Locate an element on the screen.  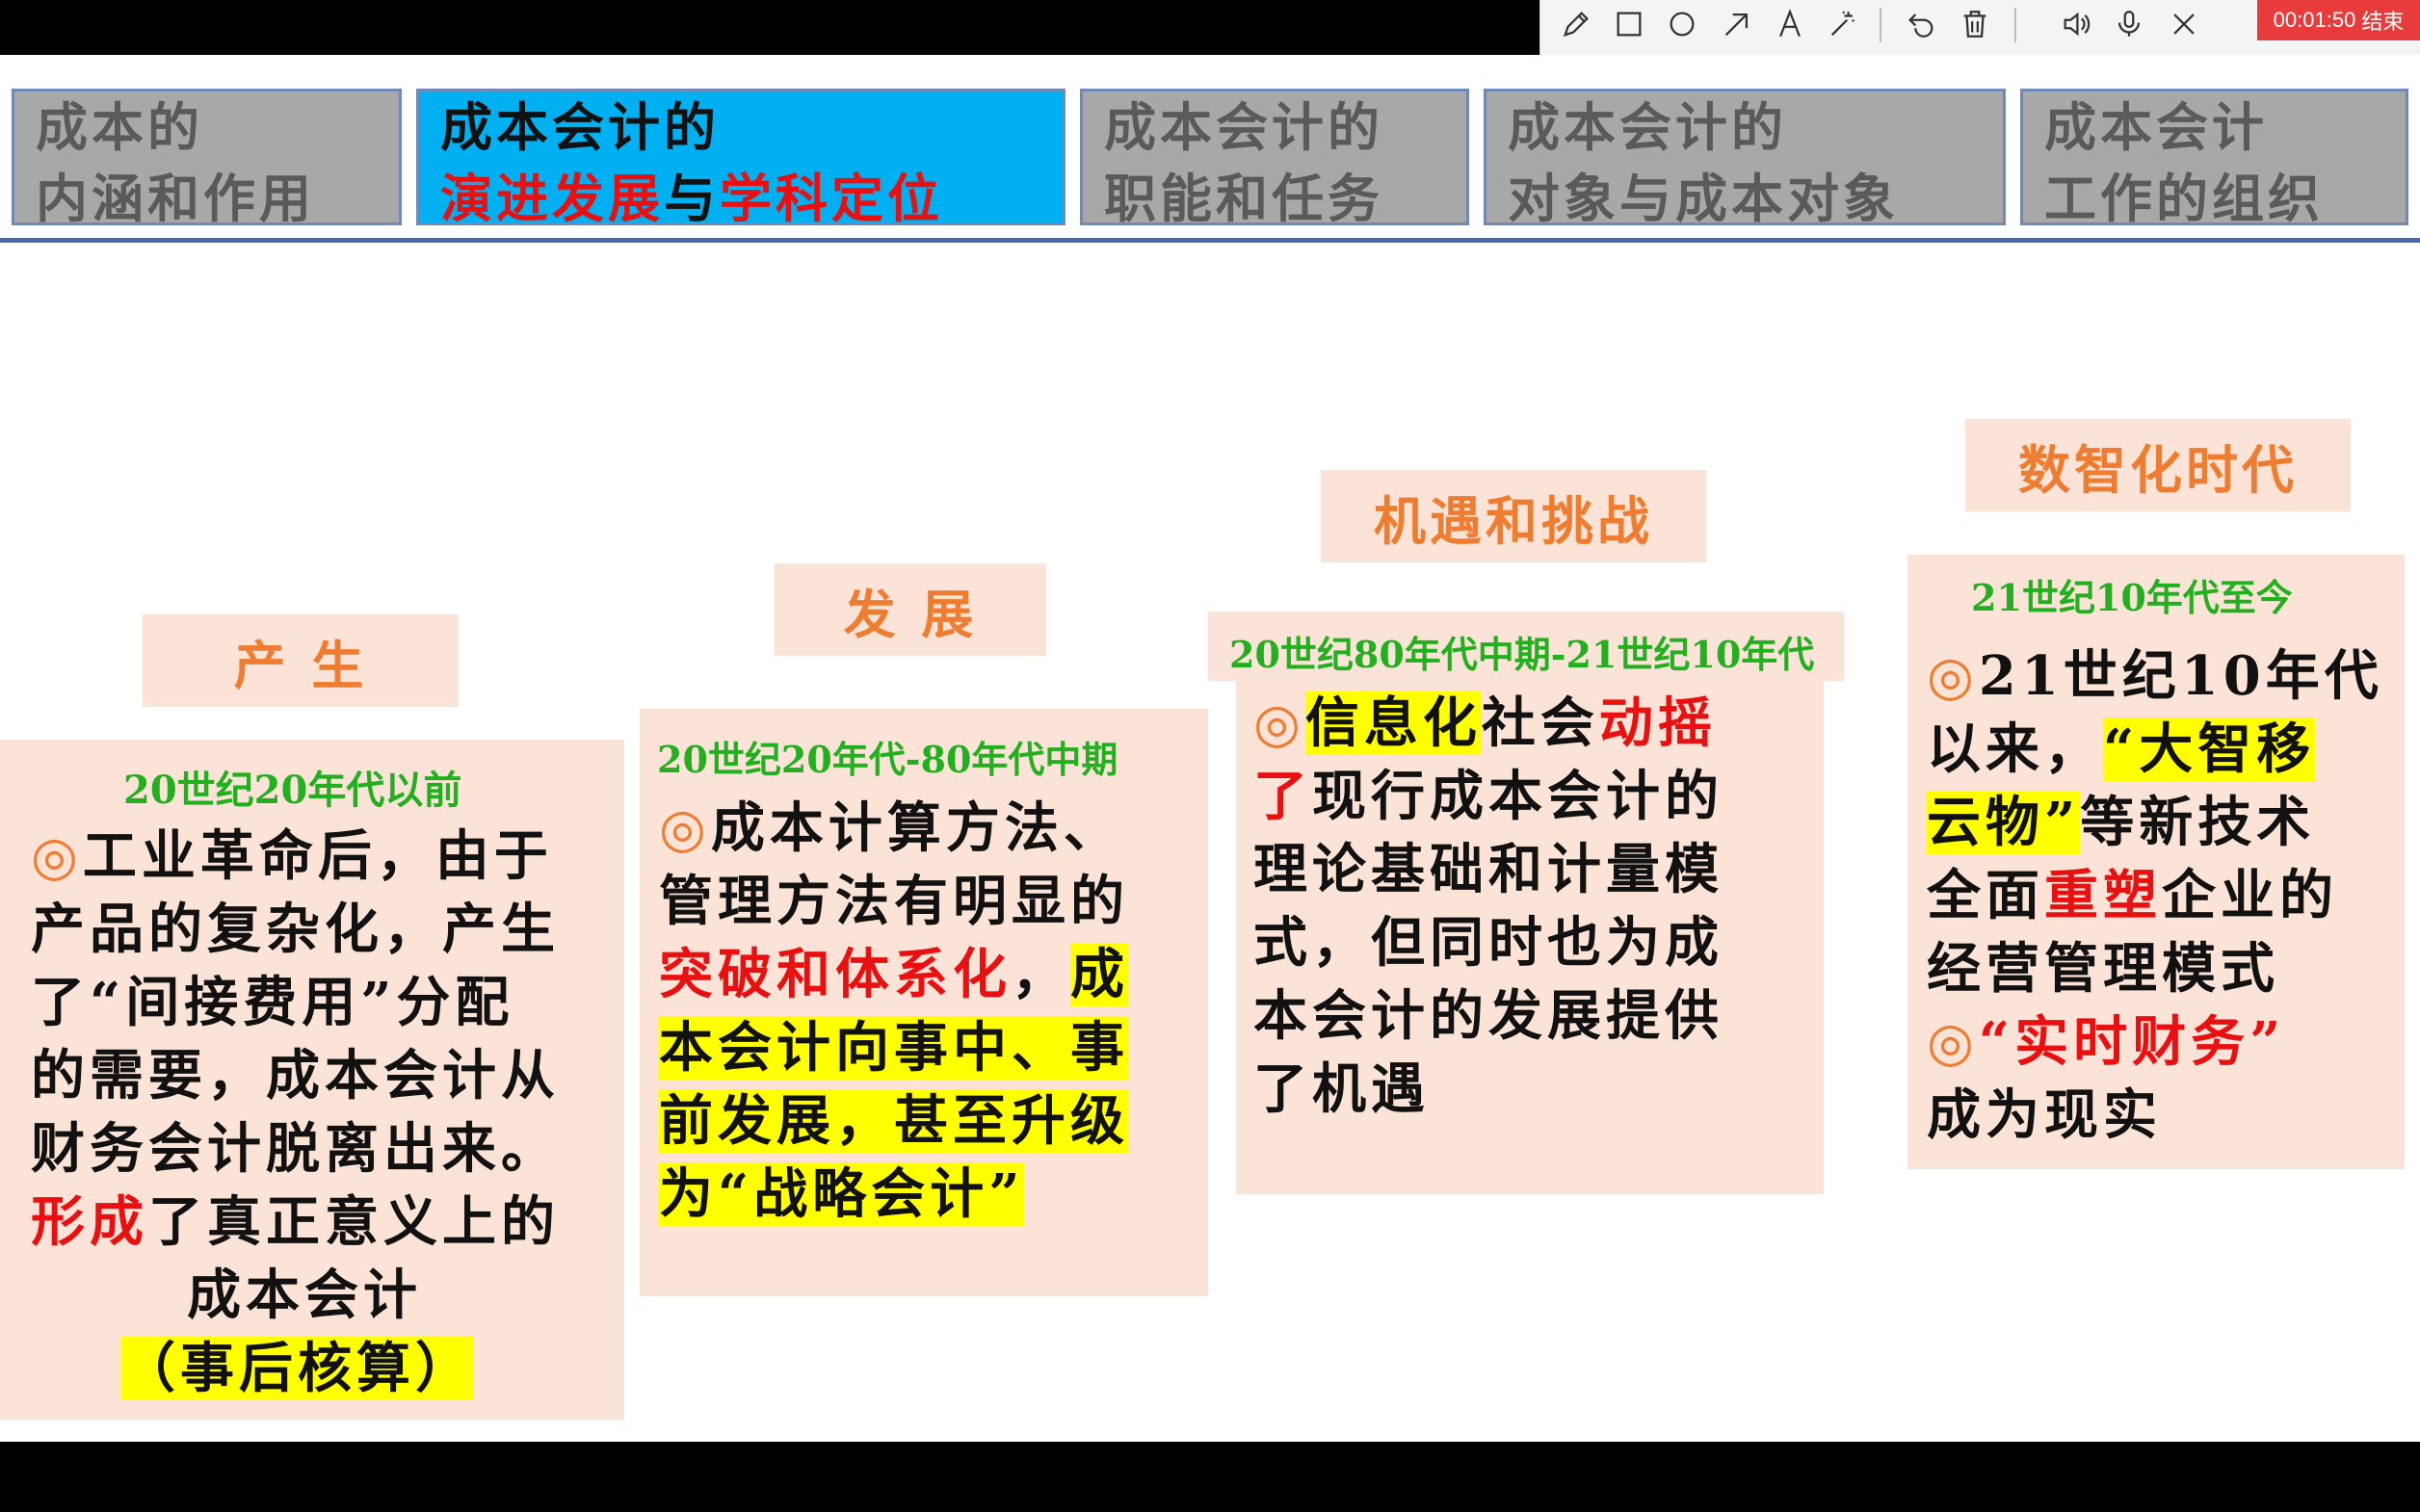
pencil-icon is located at coordinates (1576, 24).